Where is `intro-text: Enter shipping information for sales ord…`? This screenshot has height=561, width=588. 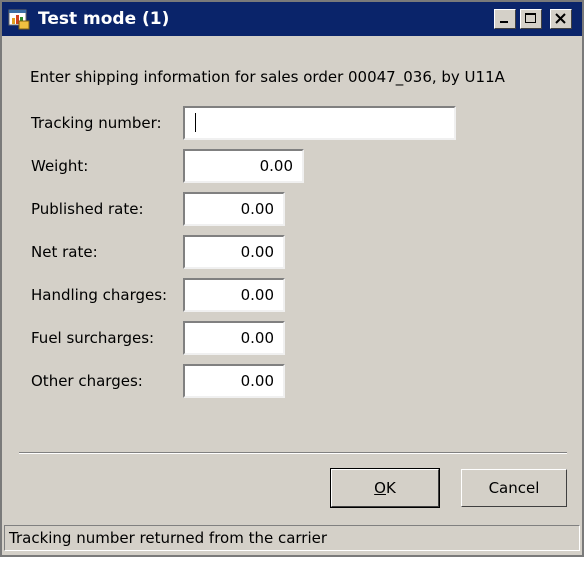
intro-text: Enter shipping information for sales ord… is located at coordinates (267, 77).